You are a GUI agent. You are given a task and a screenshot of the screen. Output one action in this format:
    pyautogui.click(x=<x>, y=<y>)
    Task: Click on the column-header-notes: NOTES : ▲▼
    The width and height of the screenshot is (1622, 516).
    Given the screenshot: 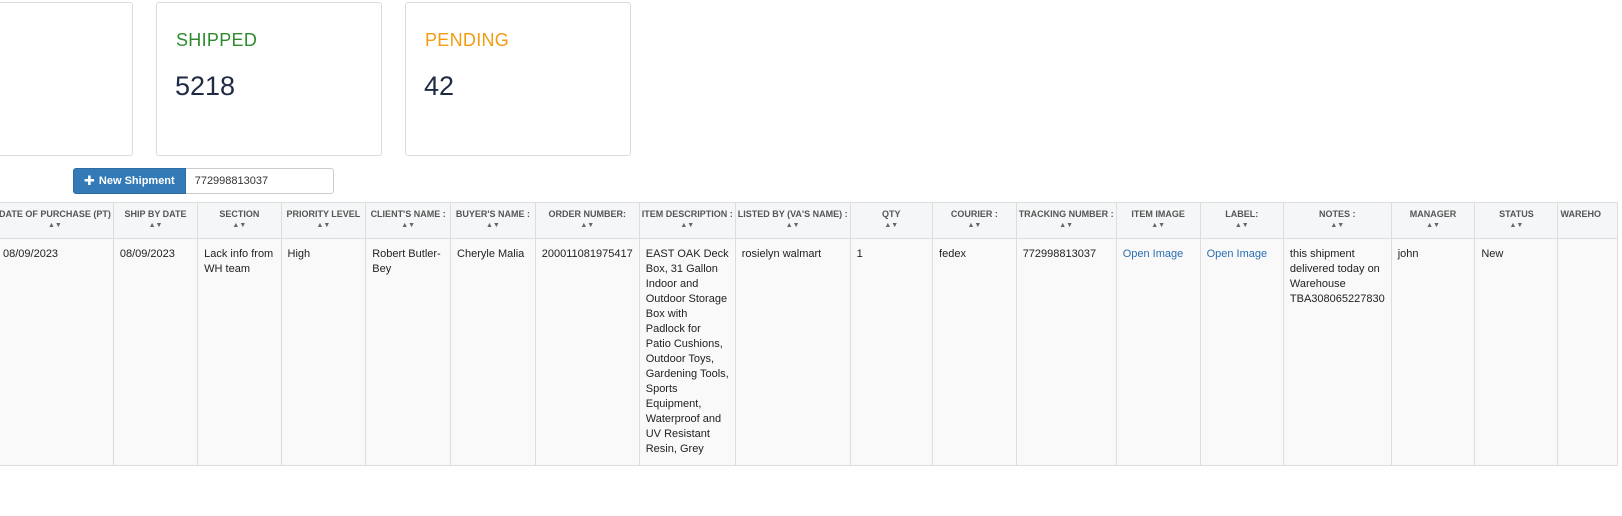 What is the action you would take?
    pyautogui.click(x=1337, y=220)
    